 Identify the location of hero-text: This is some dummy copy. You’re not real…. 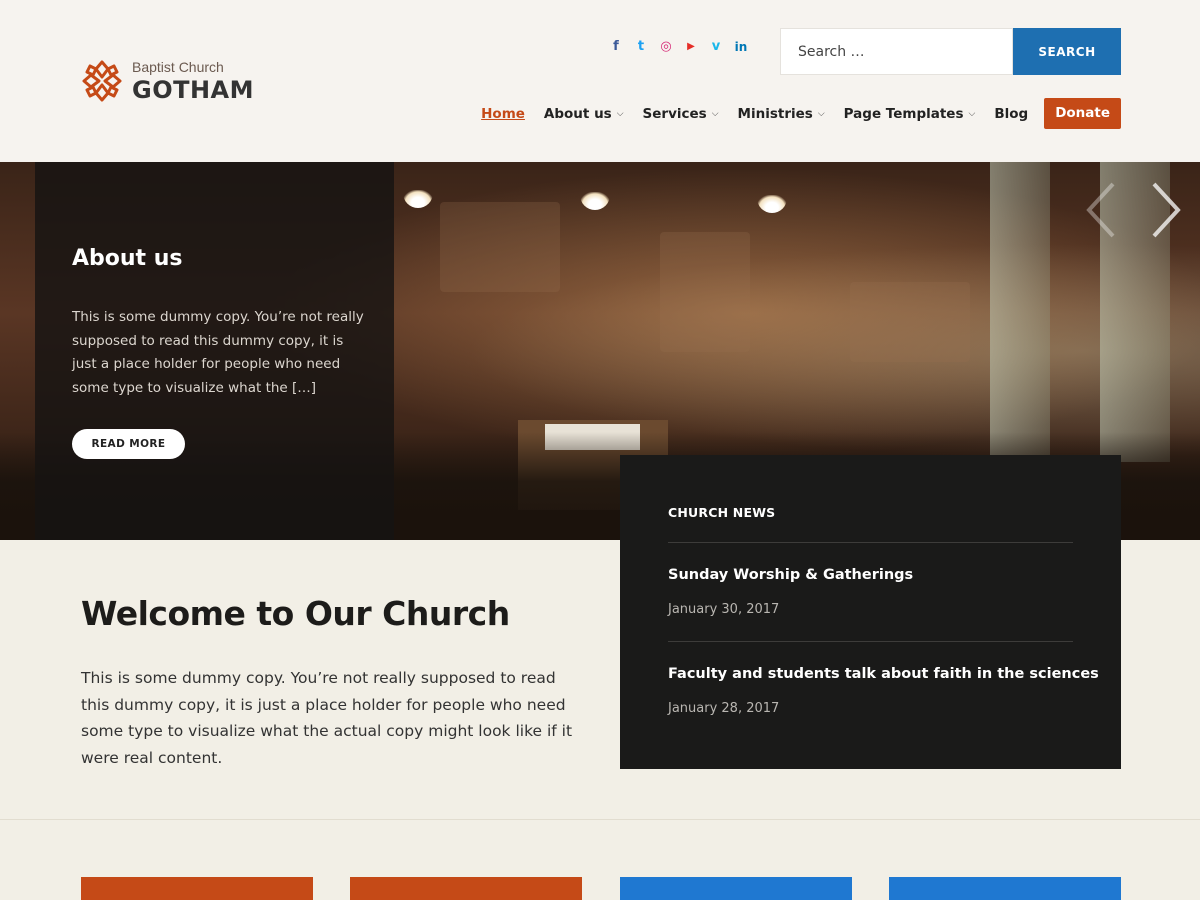
(218, 352).